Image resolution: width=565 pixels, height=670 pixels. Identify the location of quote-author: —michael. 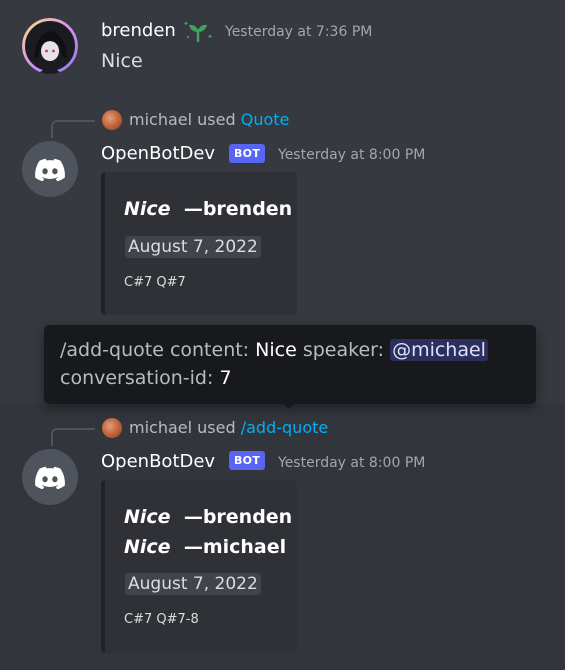
(235, 547).